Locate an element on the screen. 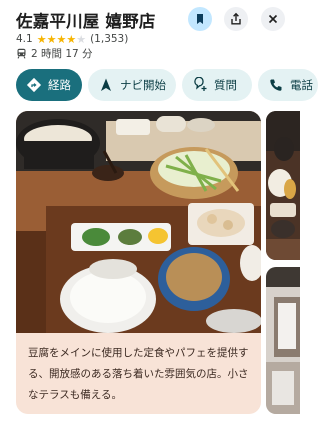 The height and width of the screenshot is (424, 320). start-navigation-button: ナビ開始 is located at coordinates (132, 85).